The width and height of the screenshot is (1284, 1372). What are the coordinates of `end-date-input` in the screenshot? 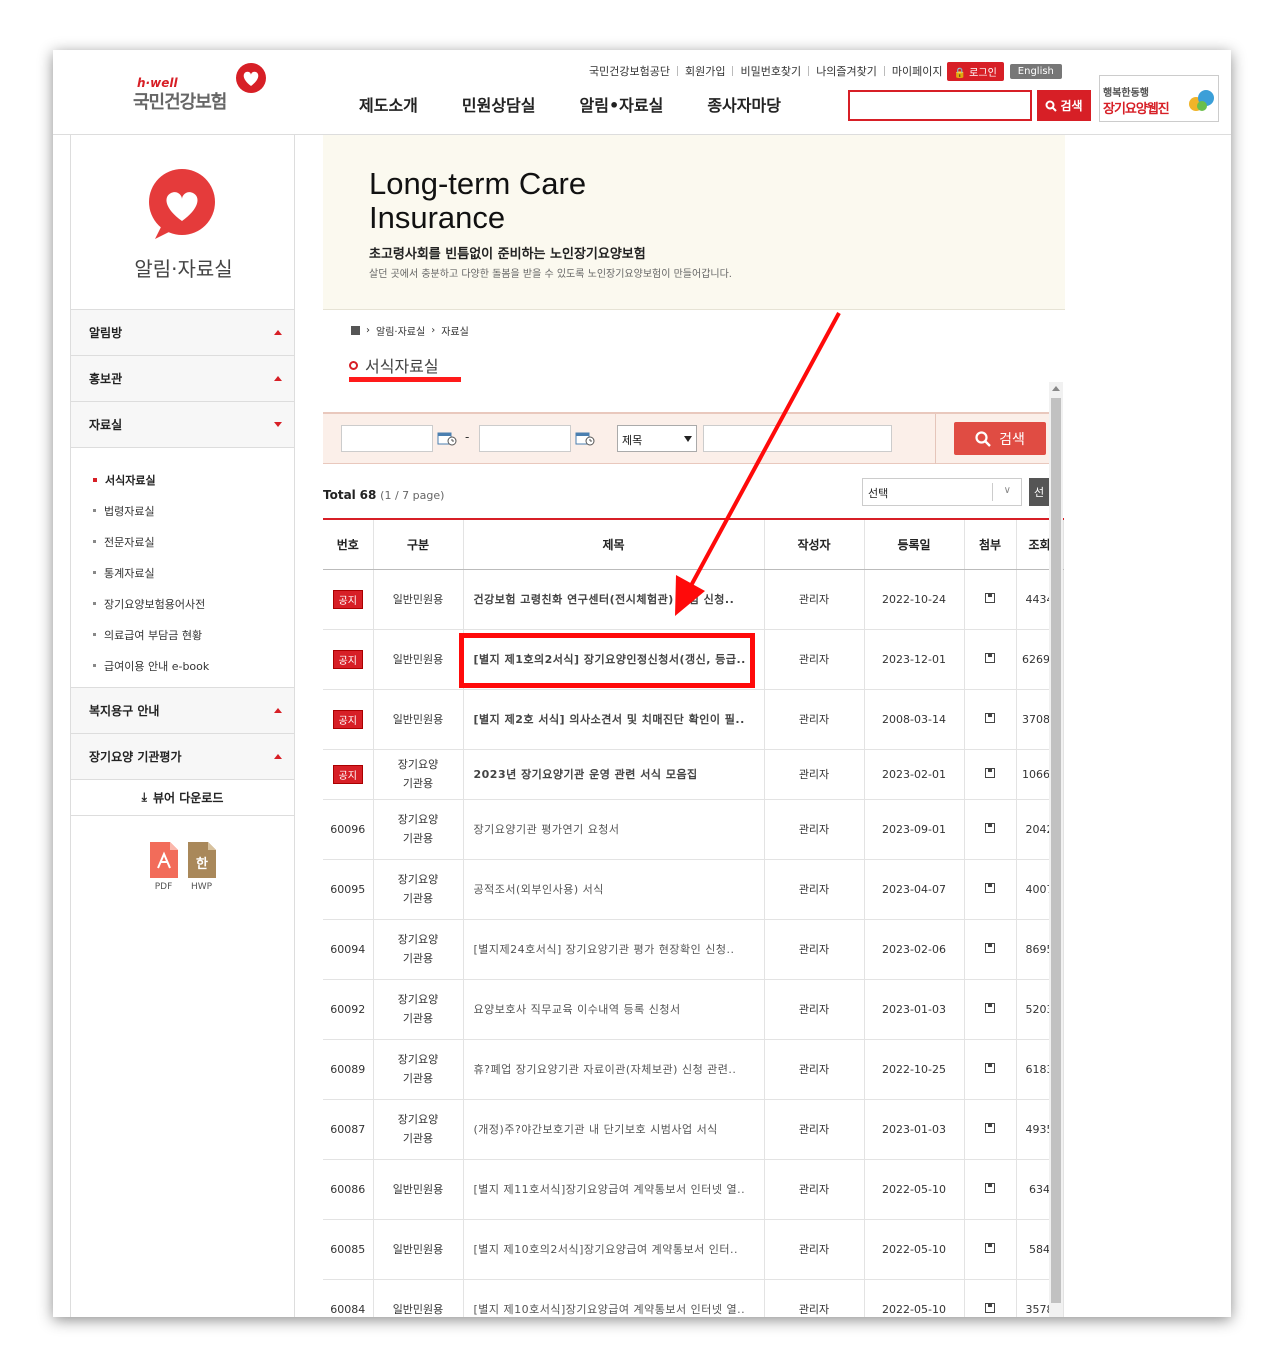 It's located at (525, 438).